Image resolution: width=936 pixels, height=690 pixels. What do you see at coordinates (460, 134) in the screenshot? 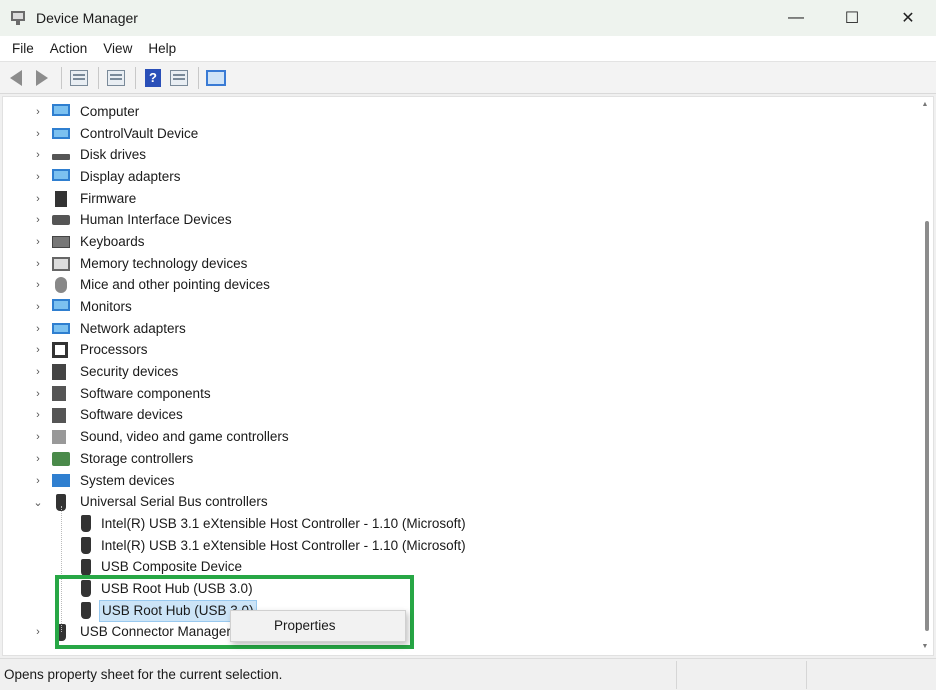
I see `tree-category-controlvault: › ControlVault Device` at bounding box center [460, 134].